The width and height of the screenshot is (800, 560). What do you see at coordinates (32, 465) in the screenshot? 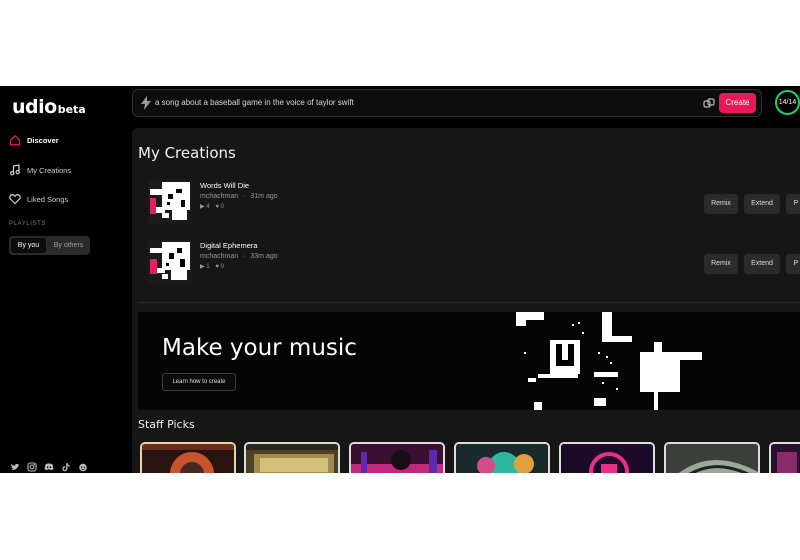
I see `instagram-icon` at bounding box center [32, 465].